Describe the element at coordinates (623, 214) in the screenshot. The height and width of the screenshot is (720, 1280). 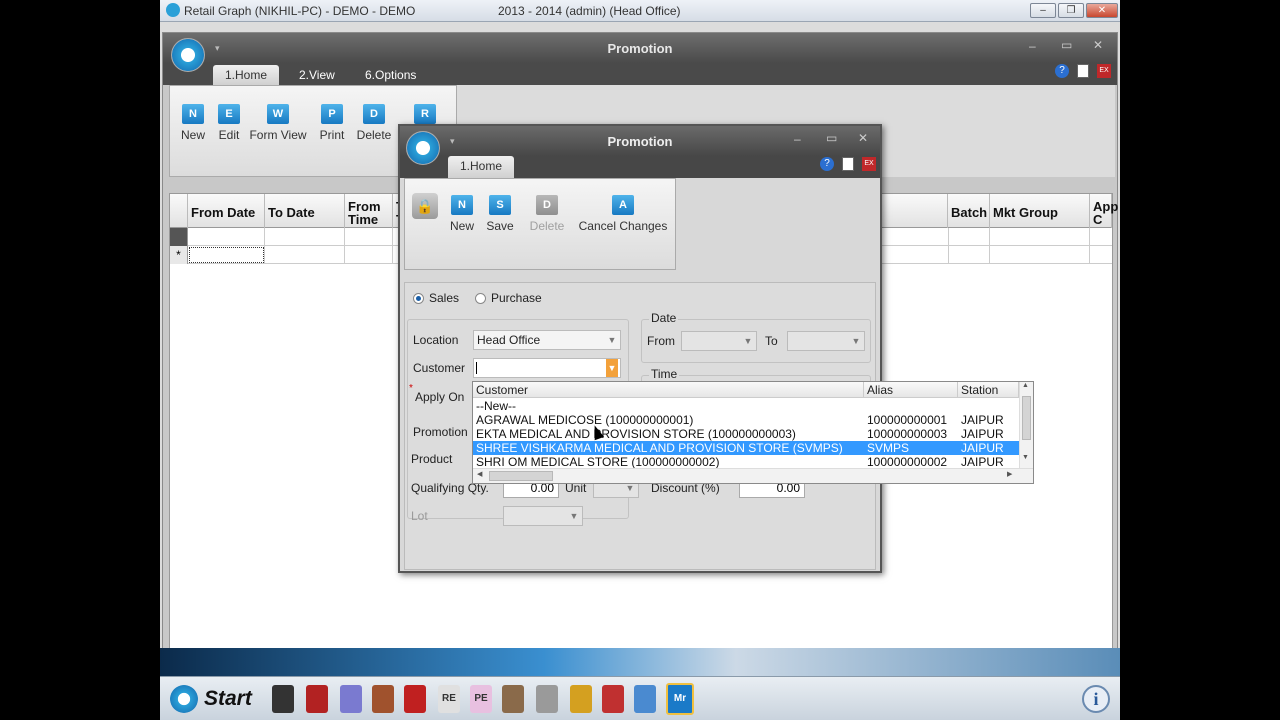
I see `cancel-changes-button: A Cancel Changes` at that location.